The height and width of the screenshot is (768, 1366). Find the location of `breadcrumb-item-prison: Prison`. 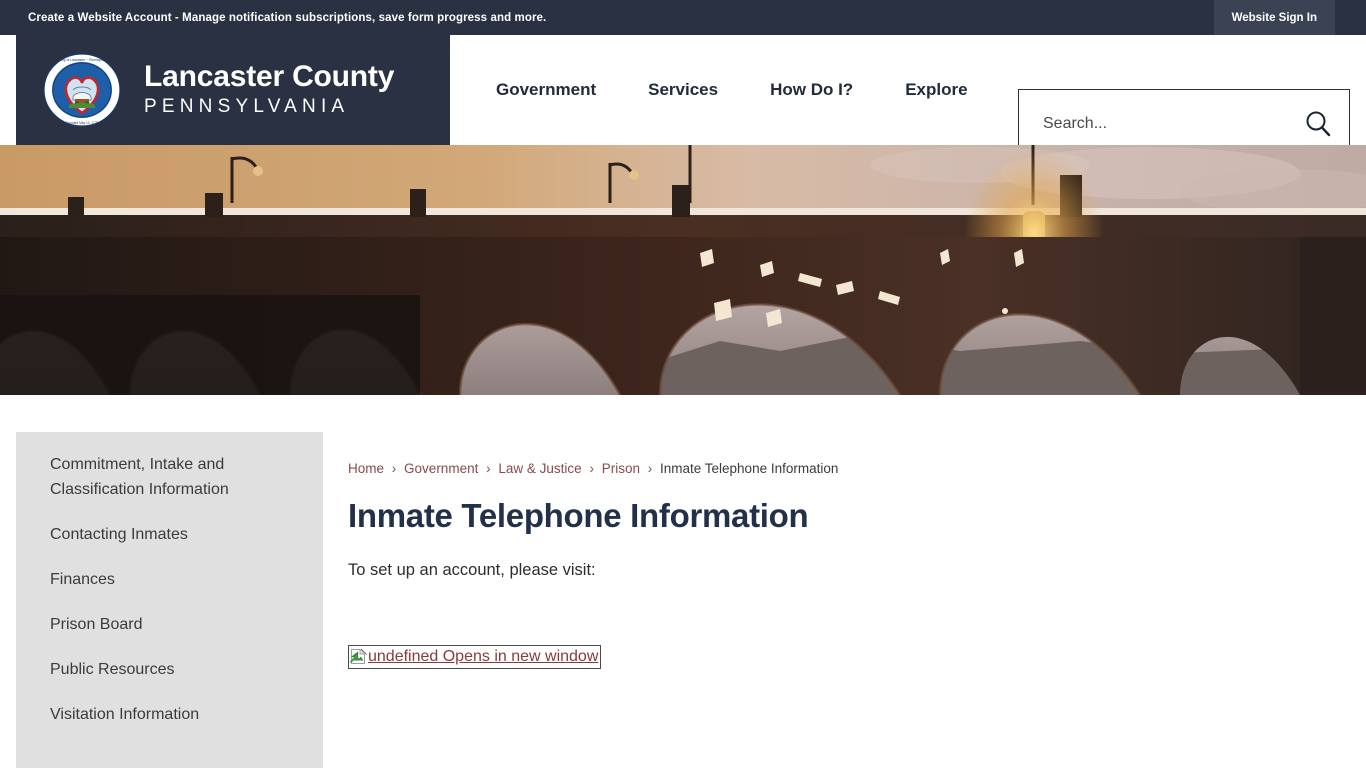

breadcrumb-item-prison: Prison is located at coordinates (621, 468).